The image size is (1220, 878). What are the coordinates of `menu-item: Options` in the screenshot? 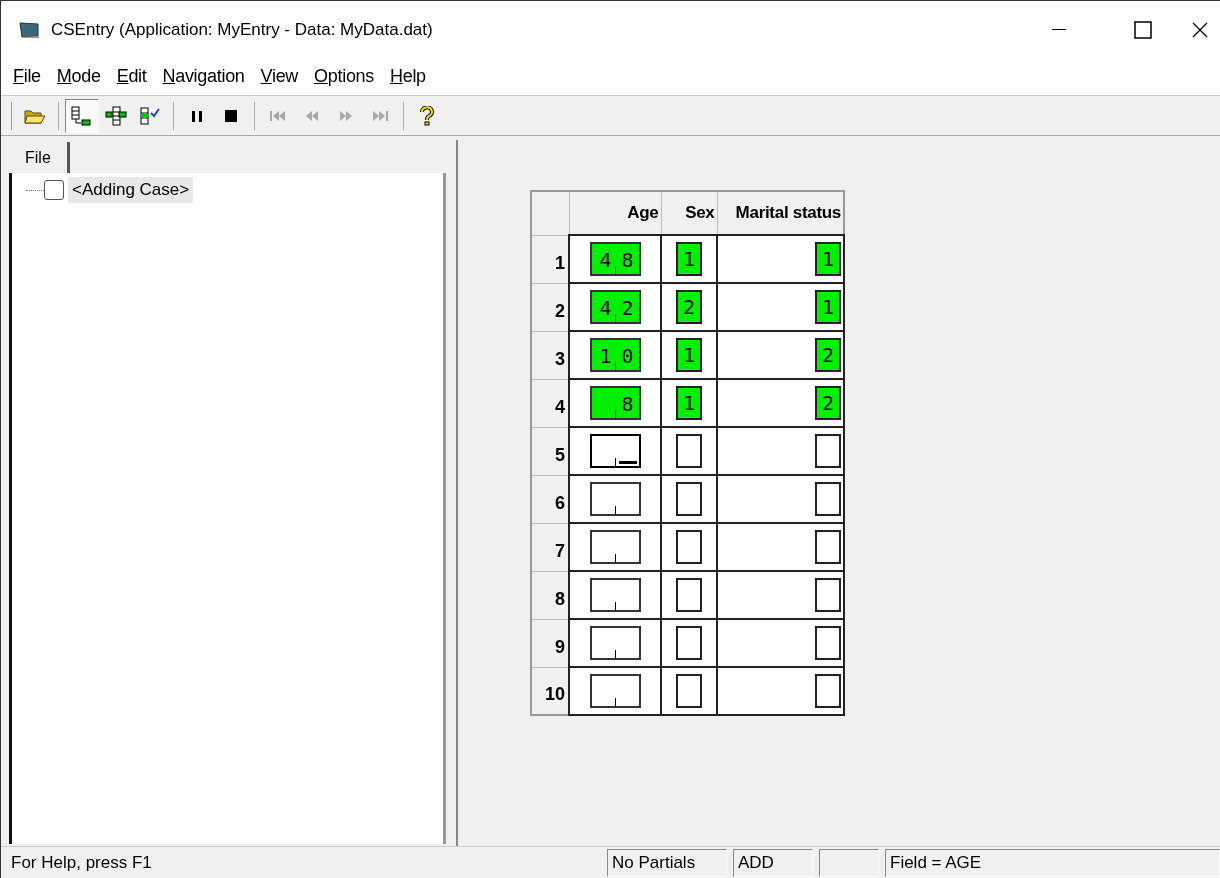 It's located at (344, 76).